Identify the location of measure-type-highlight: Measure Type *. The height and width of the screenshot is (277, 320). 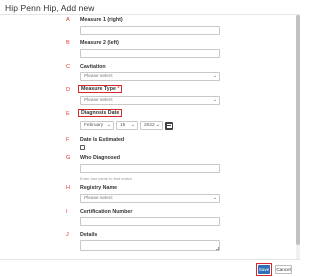
(100, 89).